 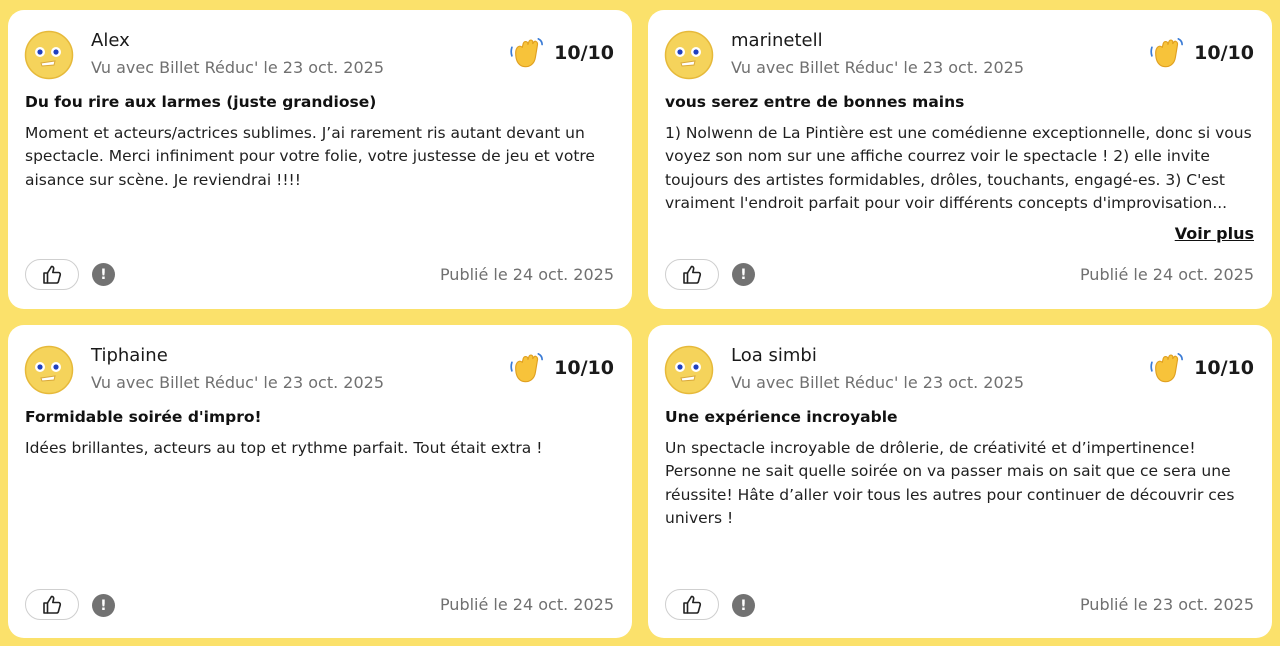 What do you see at coordinates (143, 417) in the screenshot?
I see `review-title: Formidable soirée d'impro!` at bounding box center [143, 417].